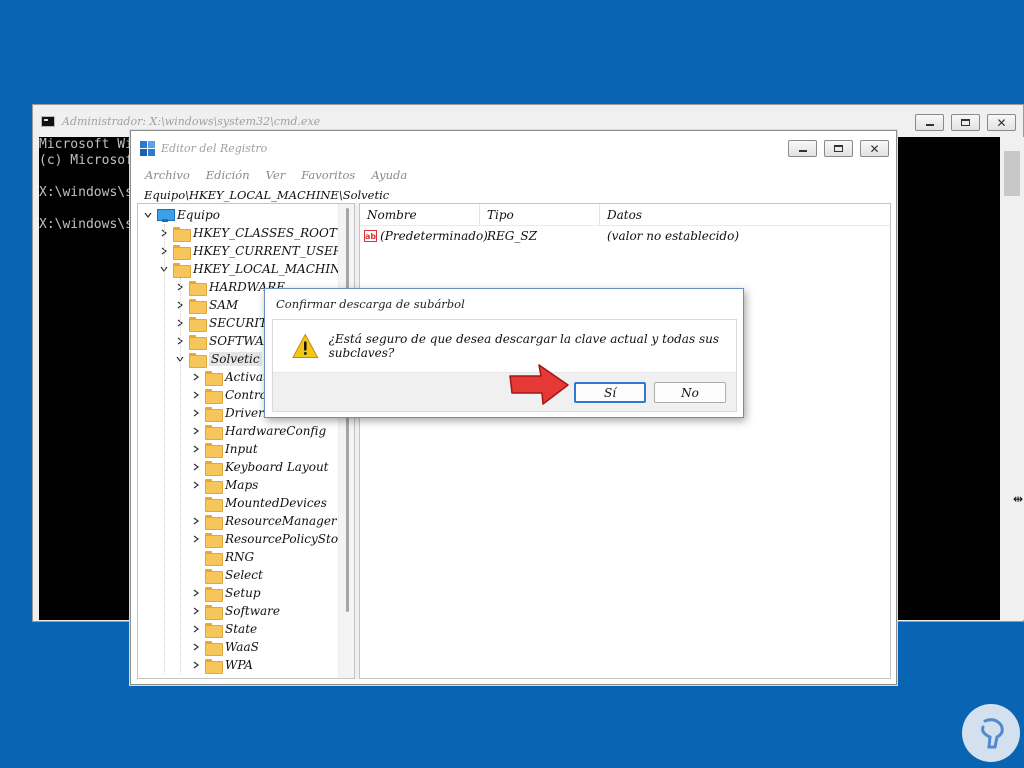  What do you see at coordinates (745, 214) in the screenshot?
I see `column-datos: Datos` at bounding box center [745, 214].